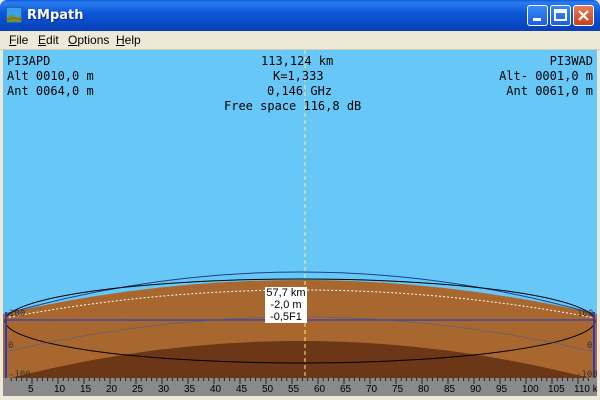  What do you see at coordinates (286, 317) in the screenshot?
I see `readout-fresnel: -0,5F1` at bounding box center [286, 317].